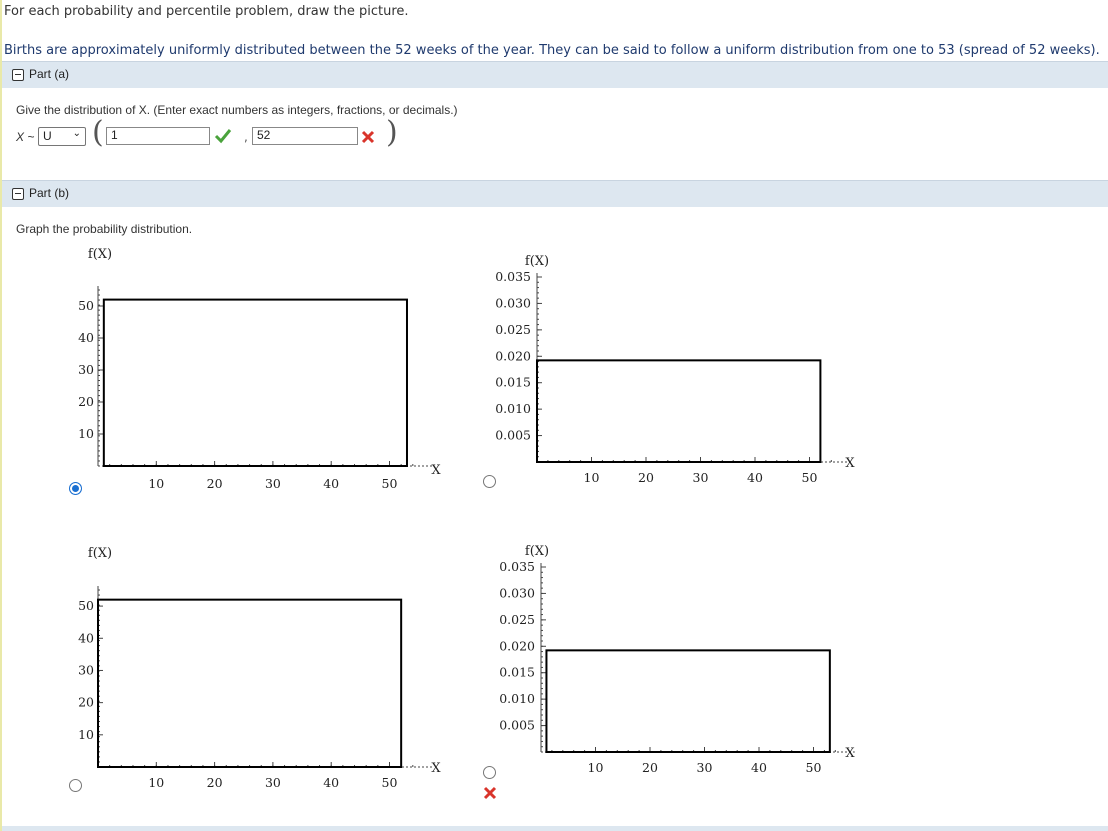 Image resolution: width=1108 pixels, height=831 pixels. I want to click on bottom-divider, so click(555, 828).